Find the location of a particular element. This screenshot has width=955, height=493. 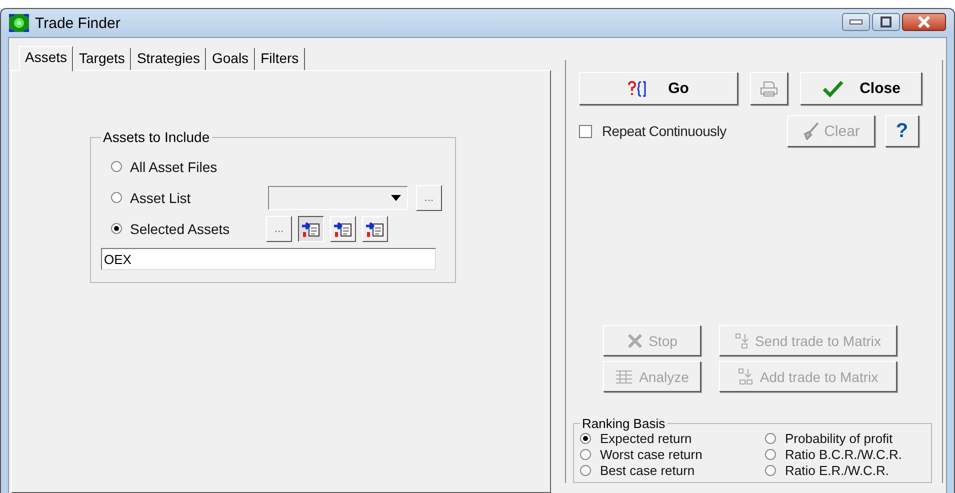

checkmark-icon is located at coordinates (833, 89).